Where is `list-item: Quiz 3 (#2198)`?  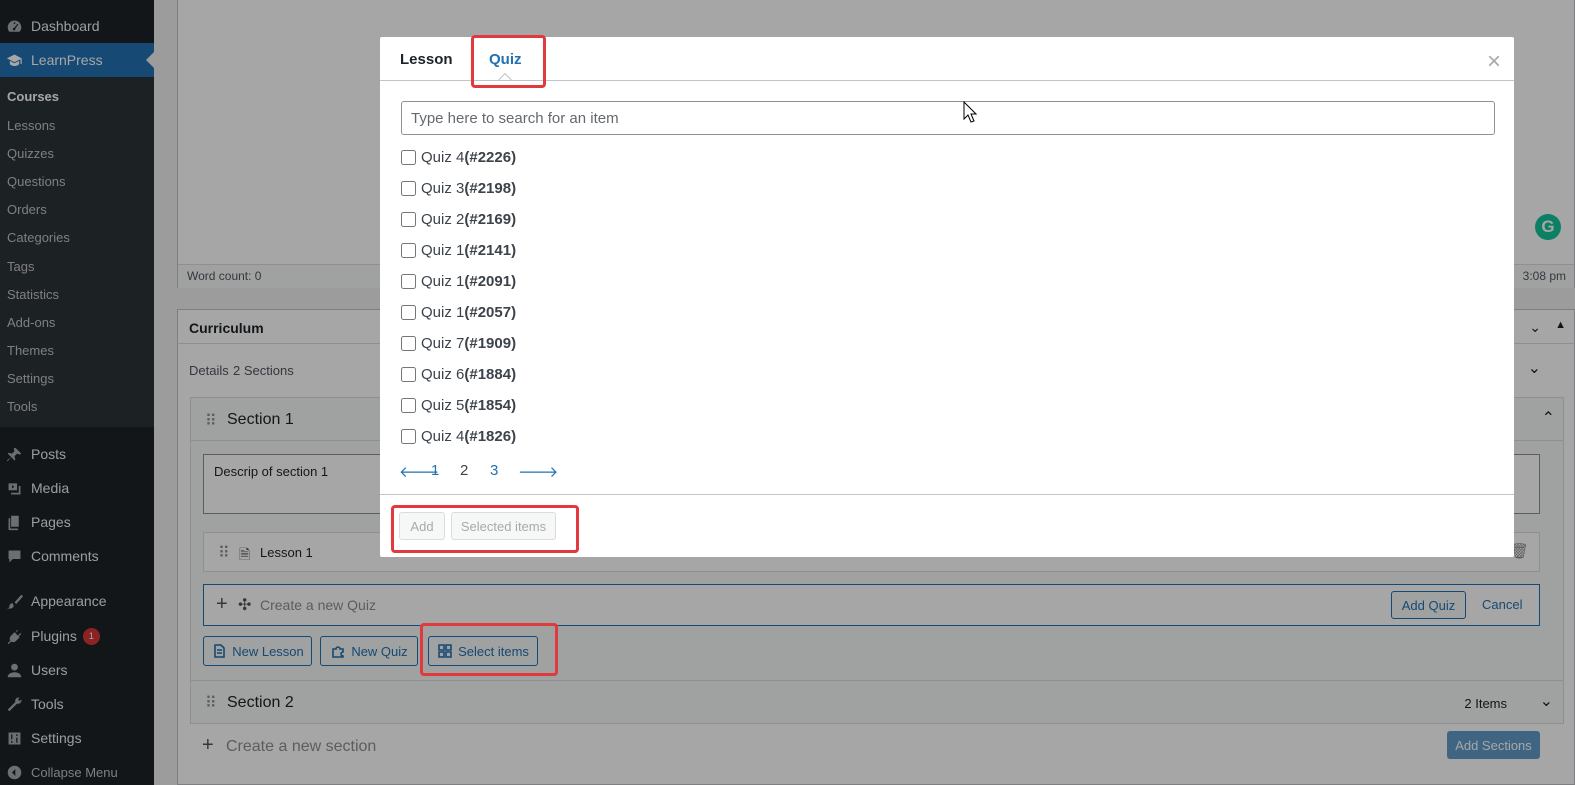 list-item: Quiz 3 (#2198) is located at coordinates (458, 188).